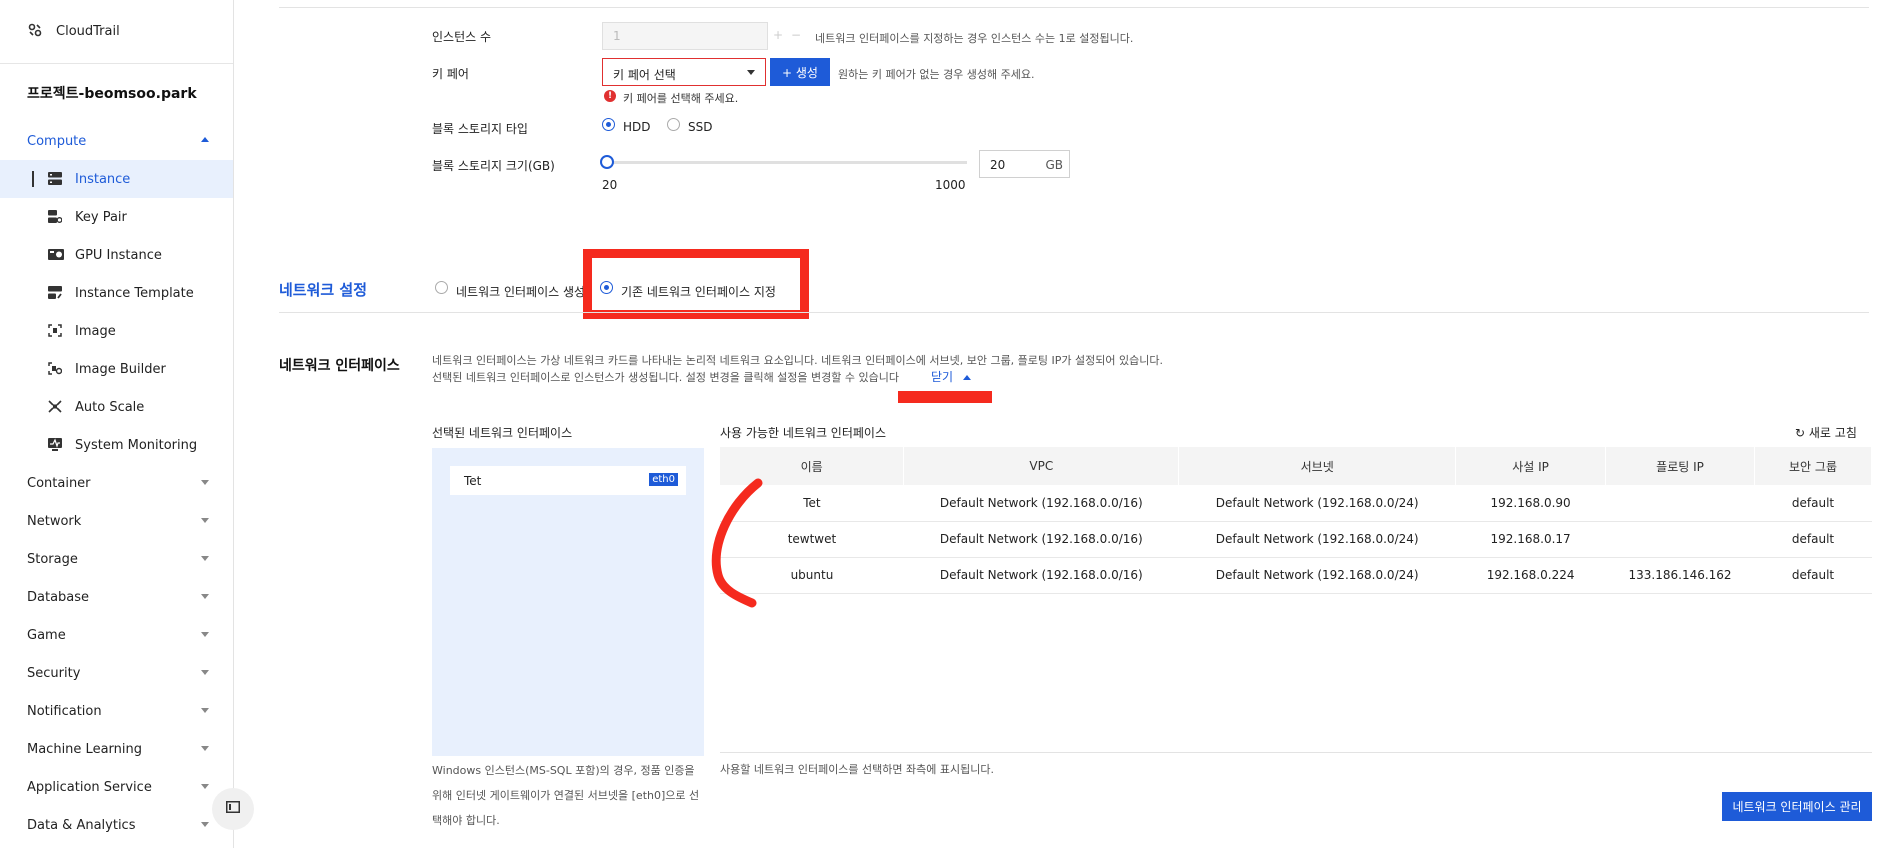 The image size is (1892, 848). What do you see at coordinates (101, 217) in the screenshot?
I see `sidebar-item-label: Key Pair` at bounding box center [101, 217].